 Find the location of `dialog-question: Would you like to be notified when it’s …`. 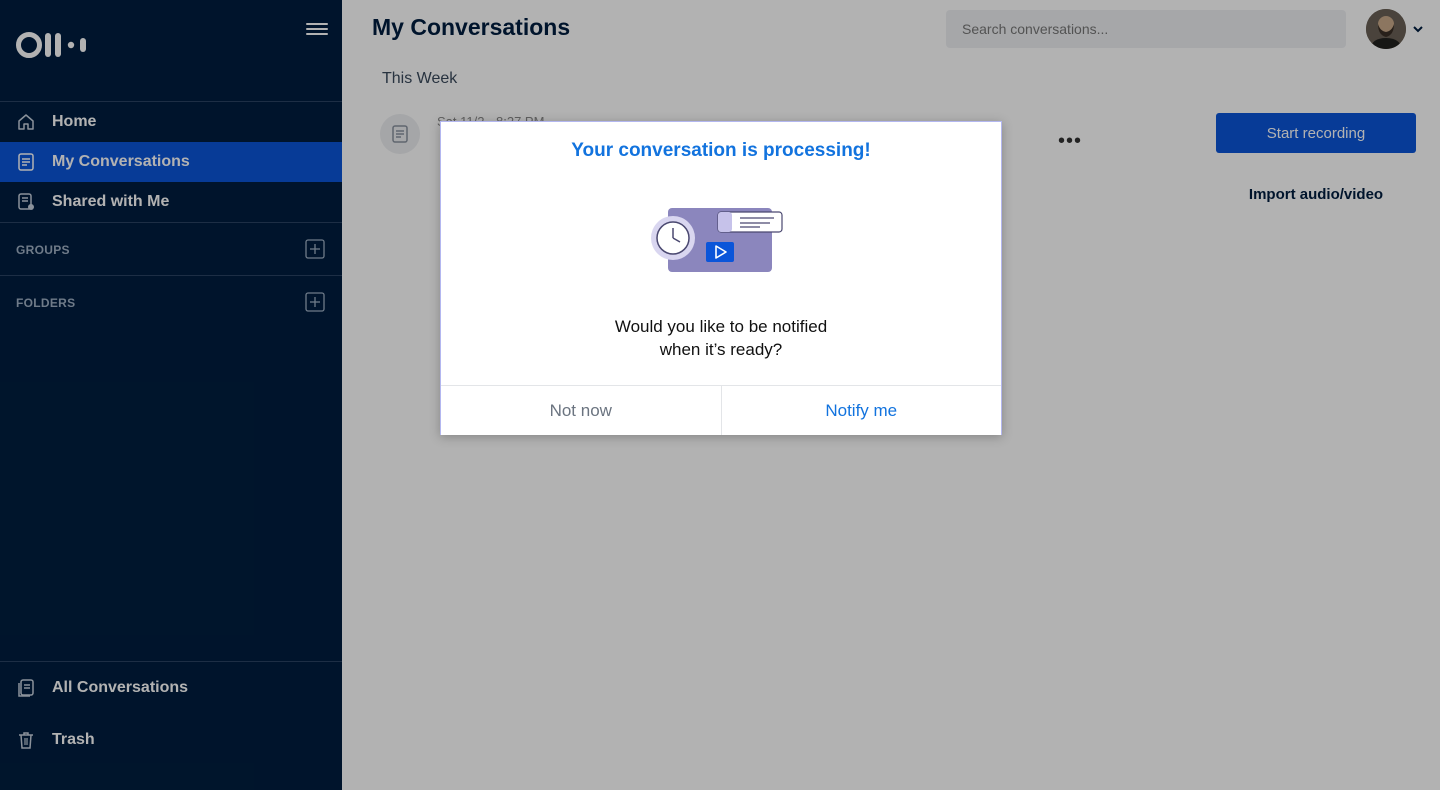

dialog-question: Would you like to be notified when it’s … is located at coordinates (721, 338).